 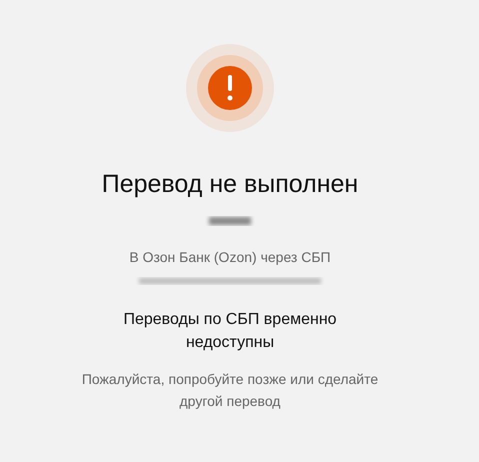 I want to click on notice-message: Пожалуйста, попробуйте позже или сделайте другой перевод, so click(x=230, y=391).